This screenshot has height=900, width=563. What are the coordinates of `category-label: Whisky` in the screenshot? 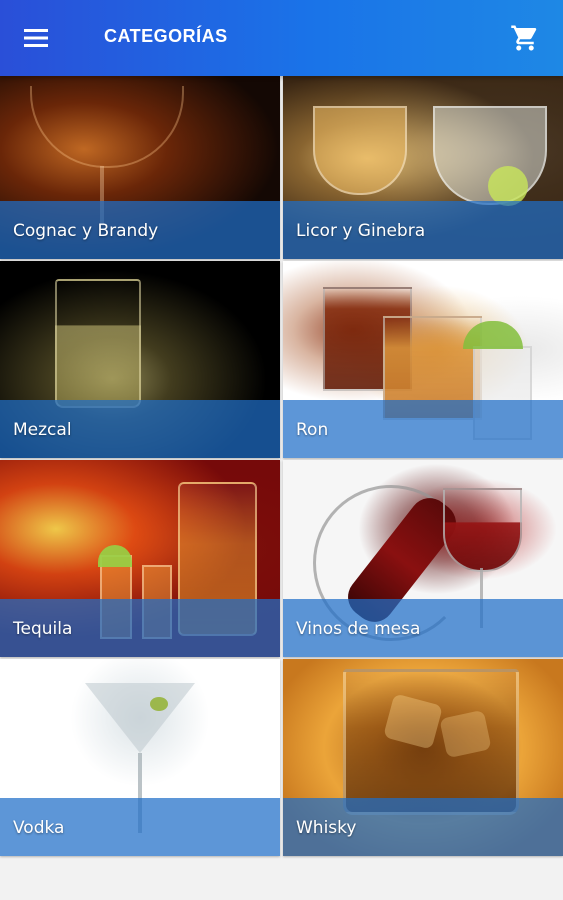 It's located at (326, 828).